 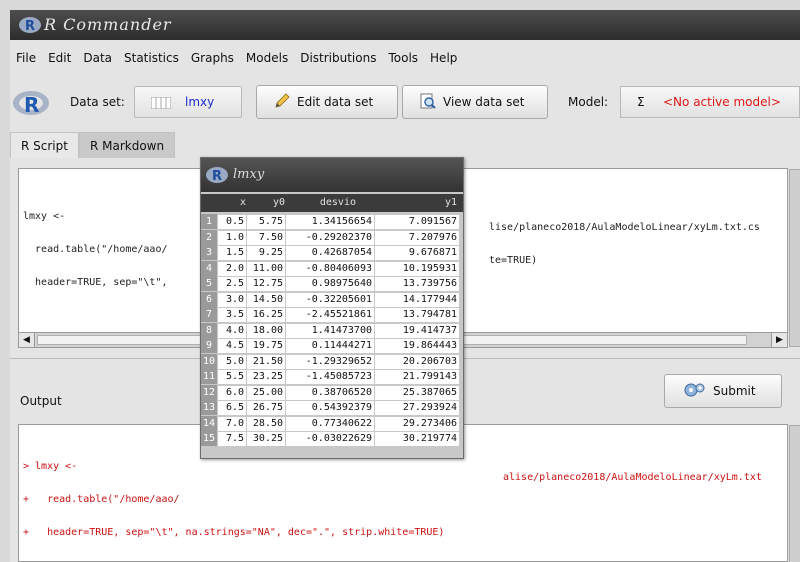 What do you see at coordinates (484, 102) in the screenshot?
I see `view-dataset-label: View data set` at bounding box center [484, 102].